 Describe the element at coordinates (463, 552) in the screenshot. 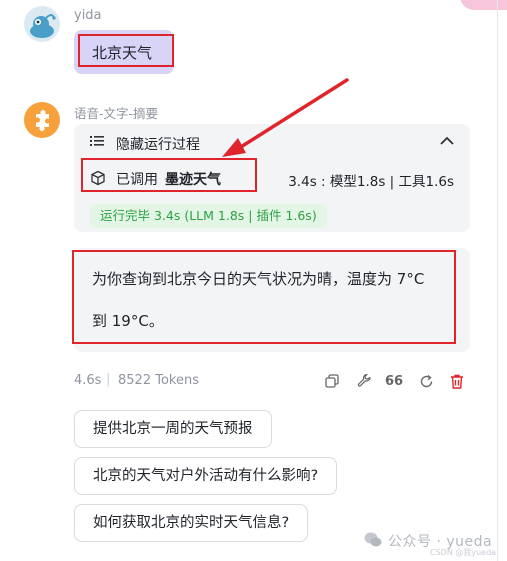

I see `watermark-small-text: CSDN @我yueda` at that location.